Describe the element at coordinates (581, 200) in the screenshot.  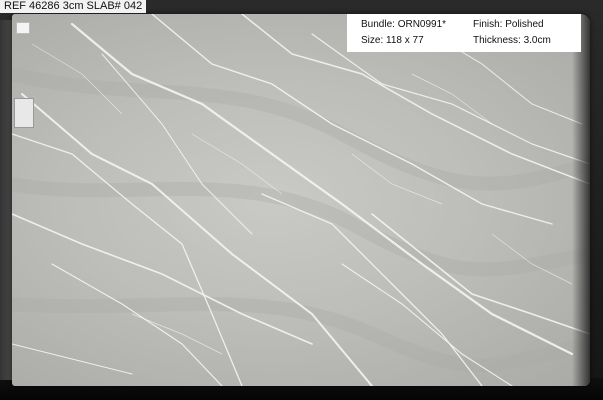
I see `slab-right-edge` at that location.